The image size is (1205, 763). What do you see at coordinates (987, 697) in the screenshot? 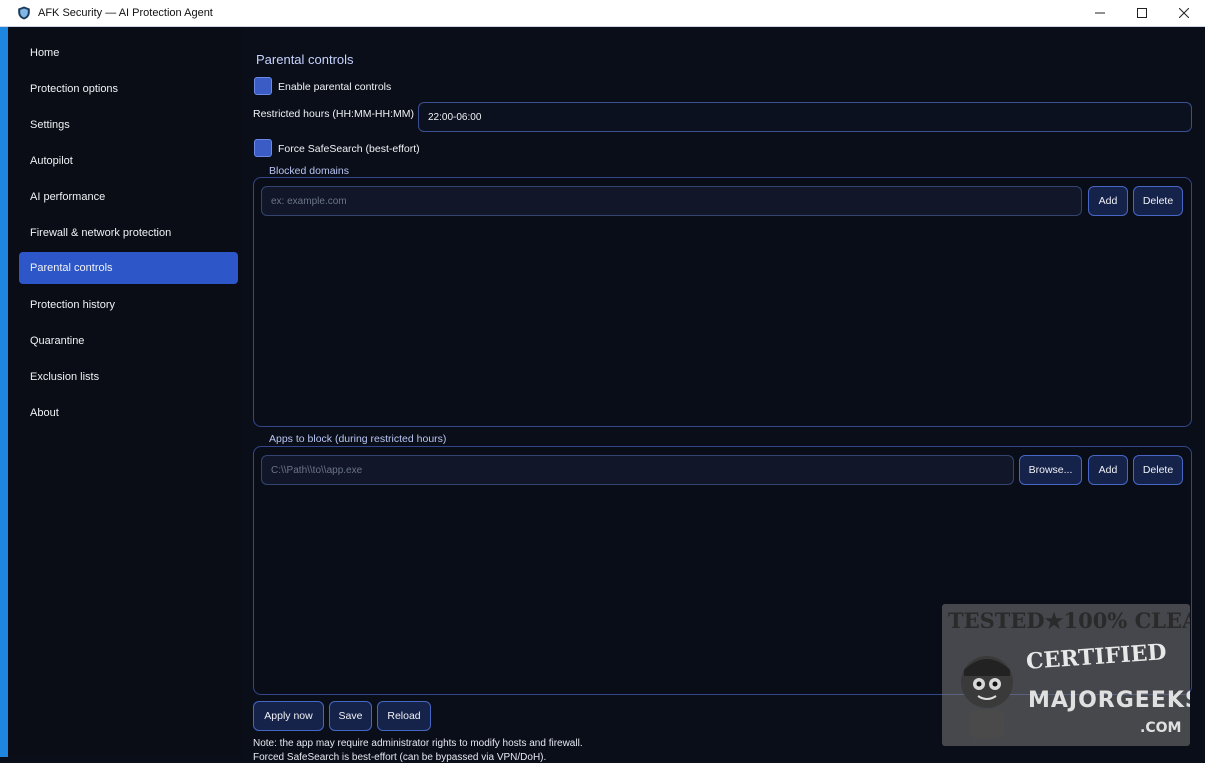
I see `mascot-icon` at bounding box center [987, 697].